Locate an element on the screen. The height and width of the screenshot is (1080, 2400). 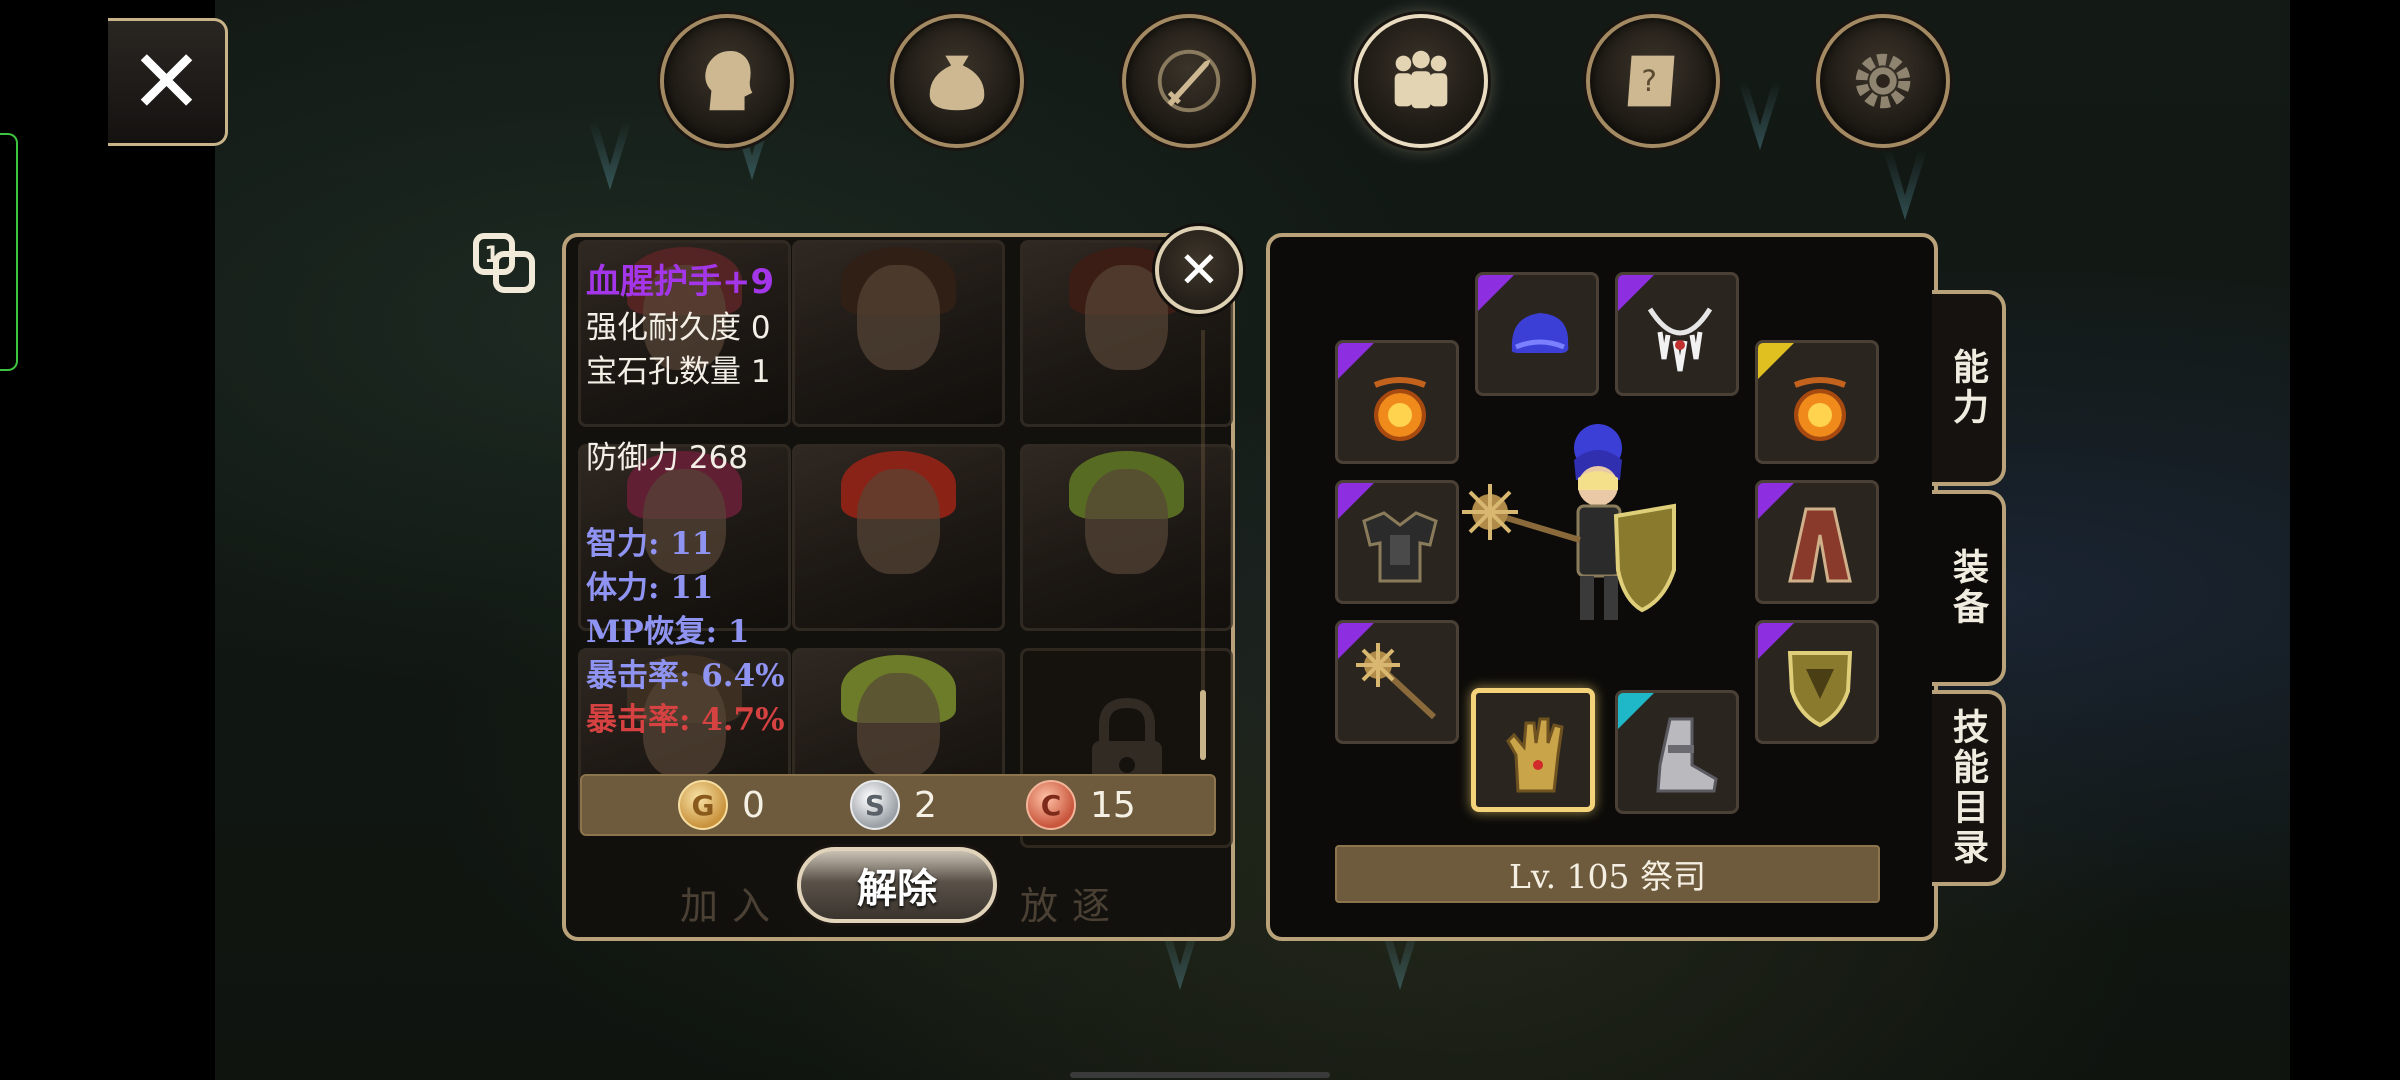
join-button: 加入 is located at coordinates (732, 906).